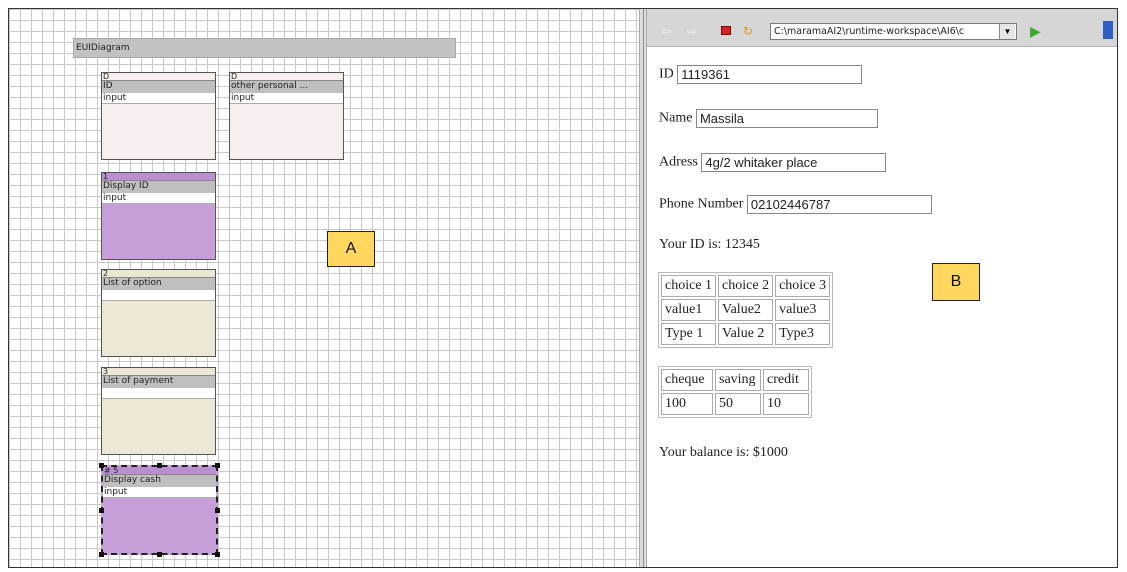 Image resolution: width=1127 pixels, height=572 pixels. Describe the element at coordinates (1035, 31) in the screenshot. I see `go-icon: ▶` at that location.